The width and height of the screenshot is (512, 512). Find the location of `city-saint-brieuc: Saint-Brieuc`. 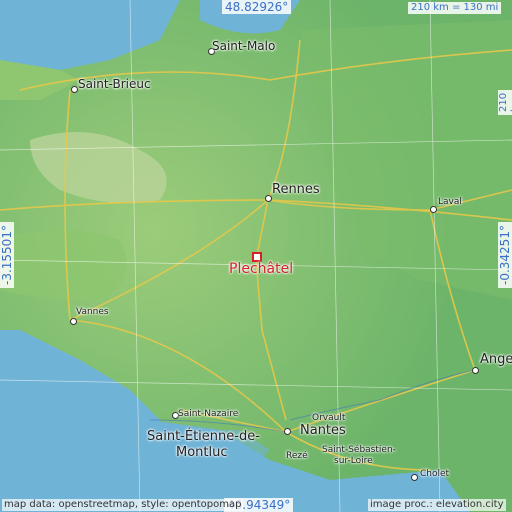

city-saint-brieuc: Saint-Brieuc is located at coordinates (114, 84).